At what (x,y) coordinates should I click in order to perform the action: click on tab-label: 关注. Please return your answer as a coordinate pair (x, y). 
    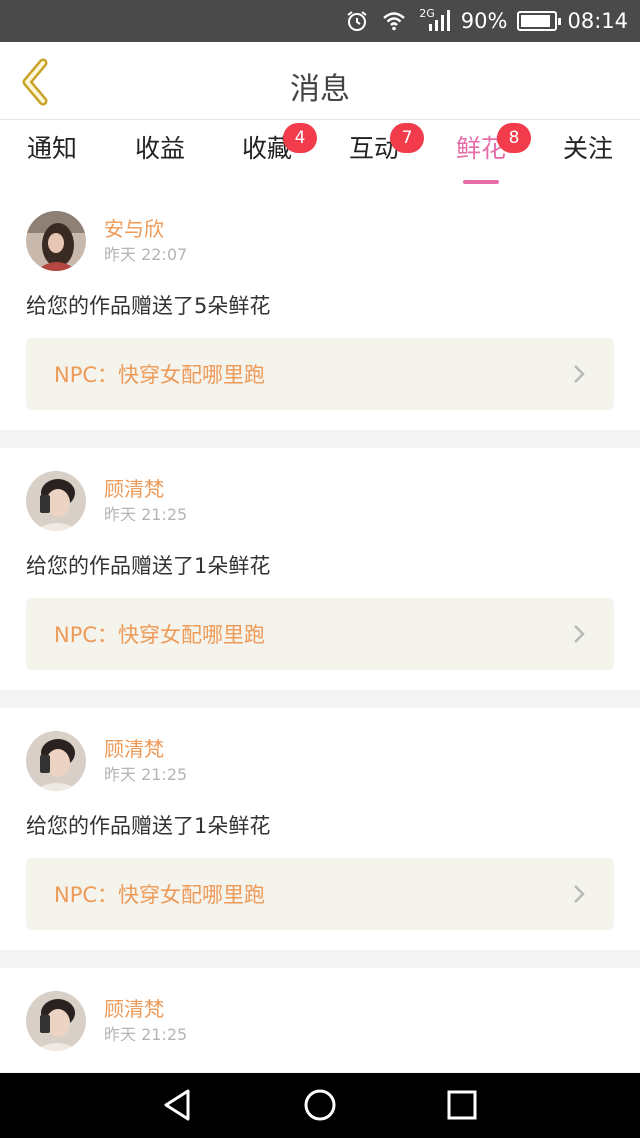
    Looking at the image, I should click on (587, 148).